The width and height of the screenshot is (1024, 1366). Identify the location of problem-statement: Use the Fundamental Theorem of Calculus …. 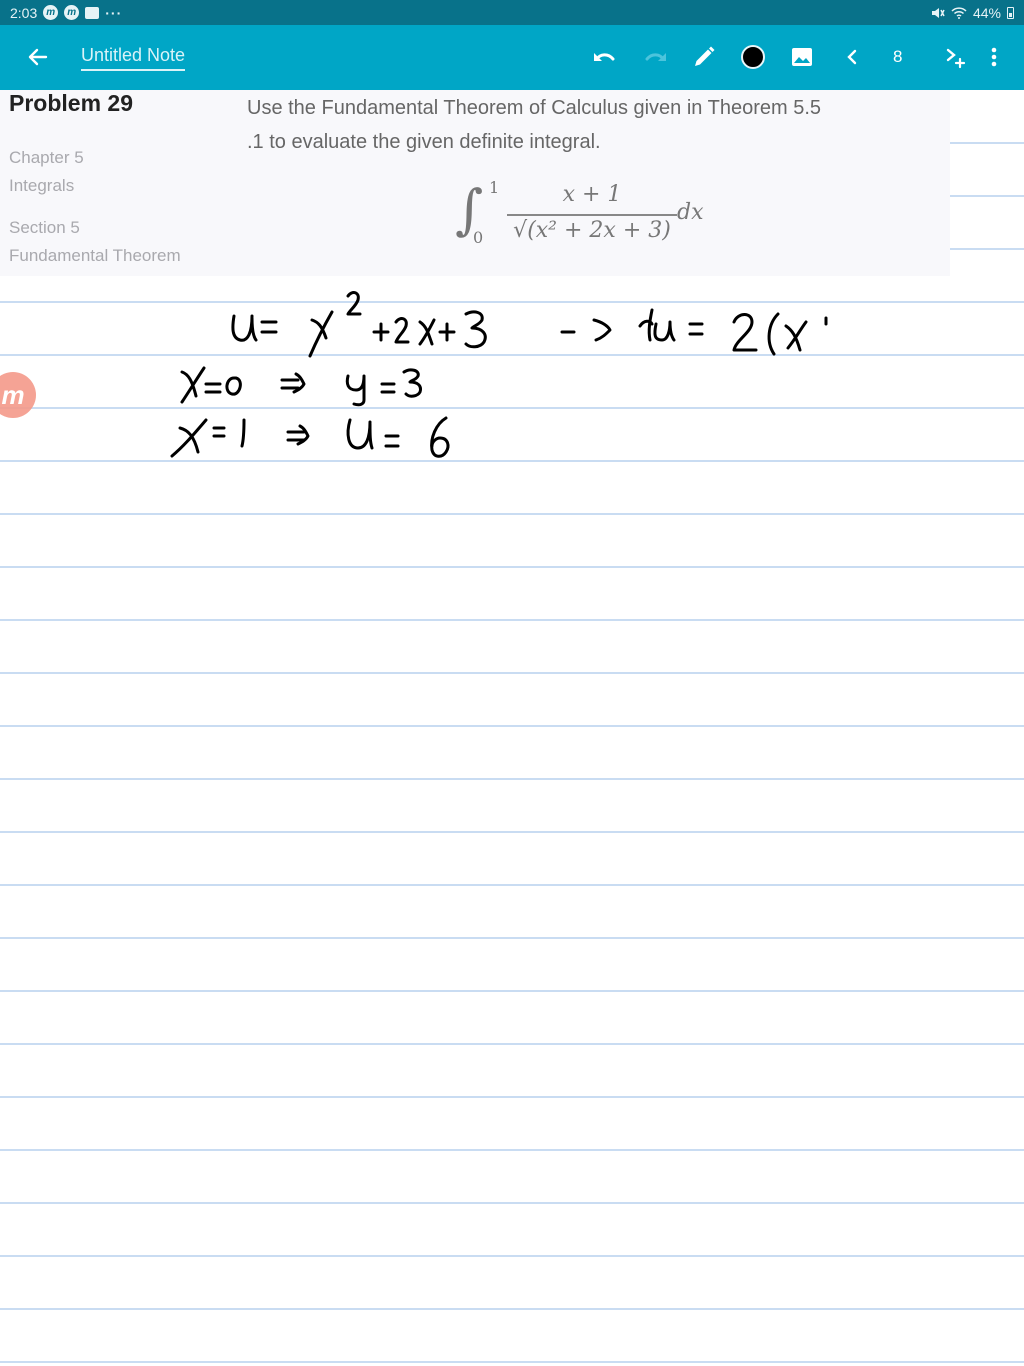
(582, 125).